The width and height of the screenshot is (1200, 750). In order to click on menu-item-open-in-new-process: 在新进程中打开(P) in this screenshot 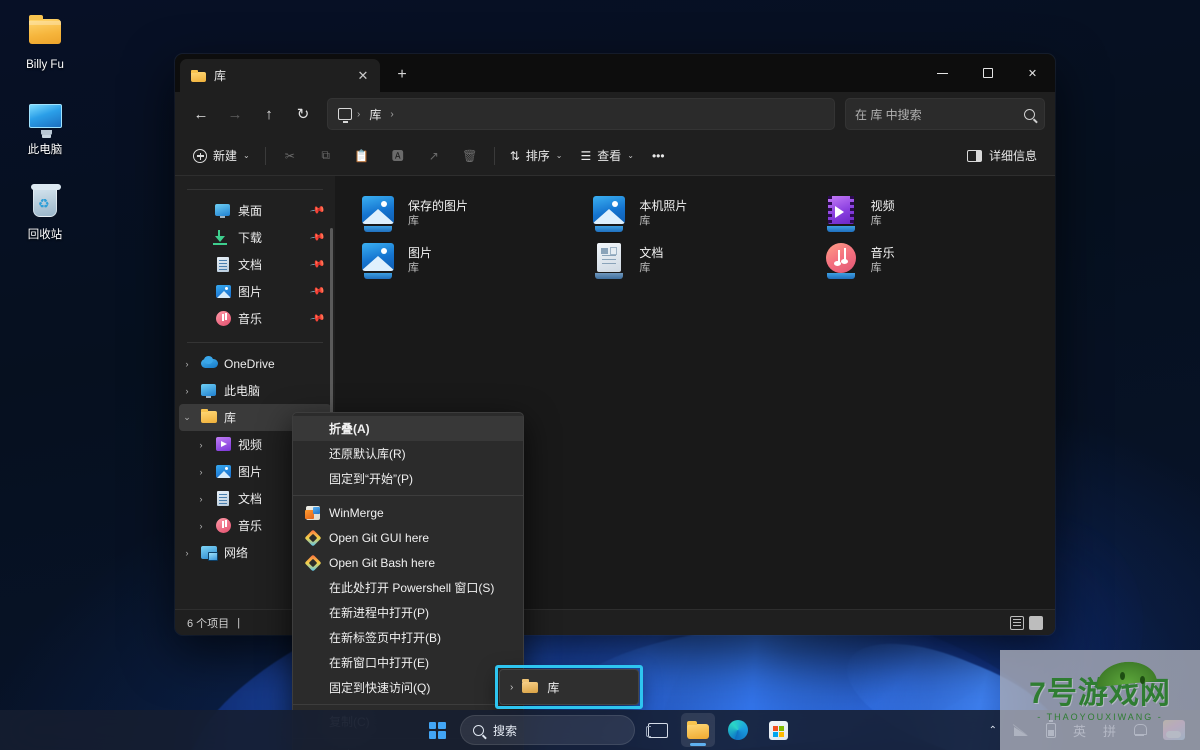, I will do `click(408, 612)`.